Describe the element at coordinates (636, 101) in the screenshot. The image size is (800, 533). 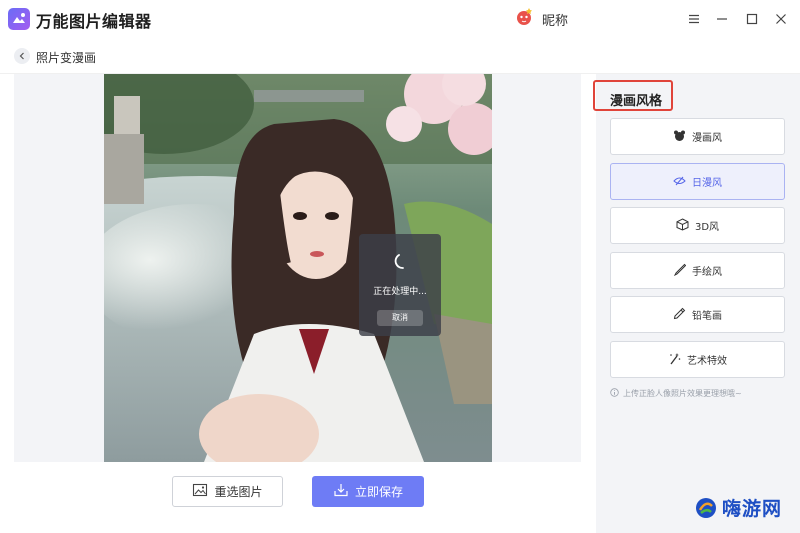
I see `panel-title: 漫画风格` at that location.